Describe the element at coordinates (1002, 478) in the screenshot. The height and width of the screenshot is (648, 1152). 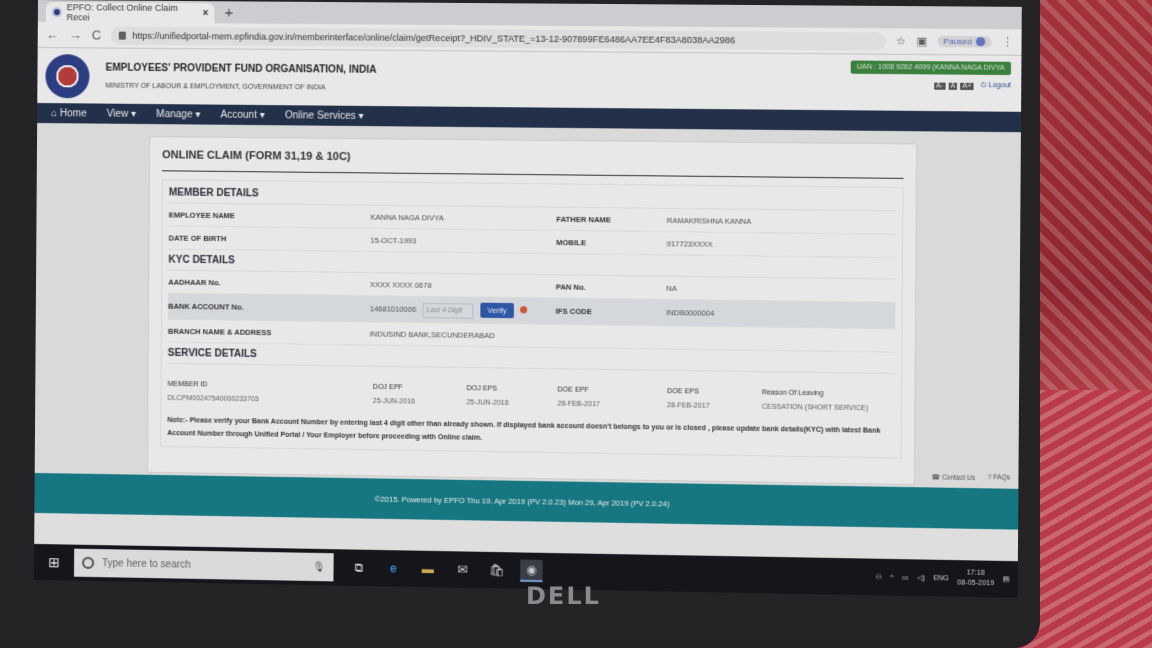
I see `faqs-label: FAQs` at that location.